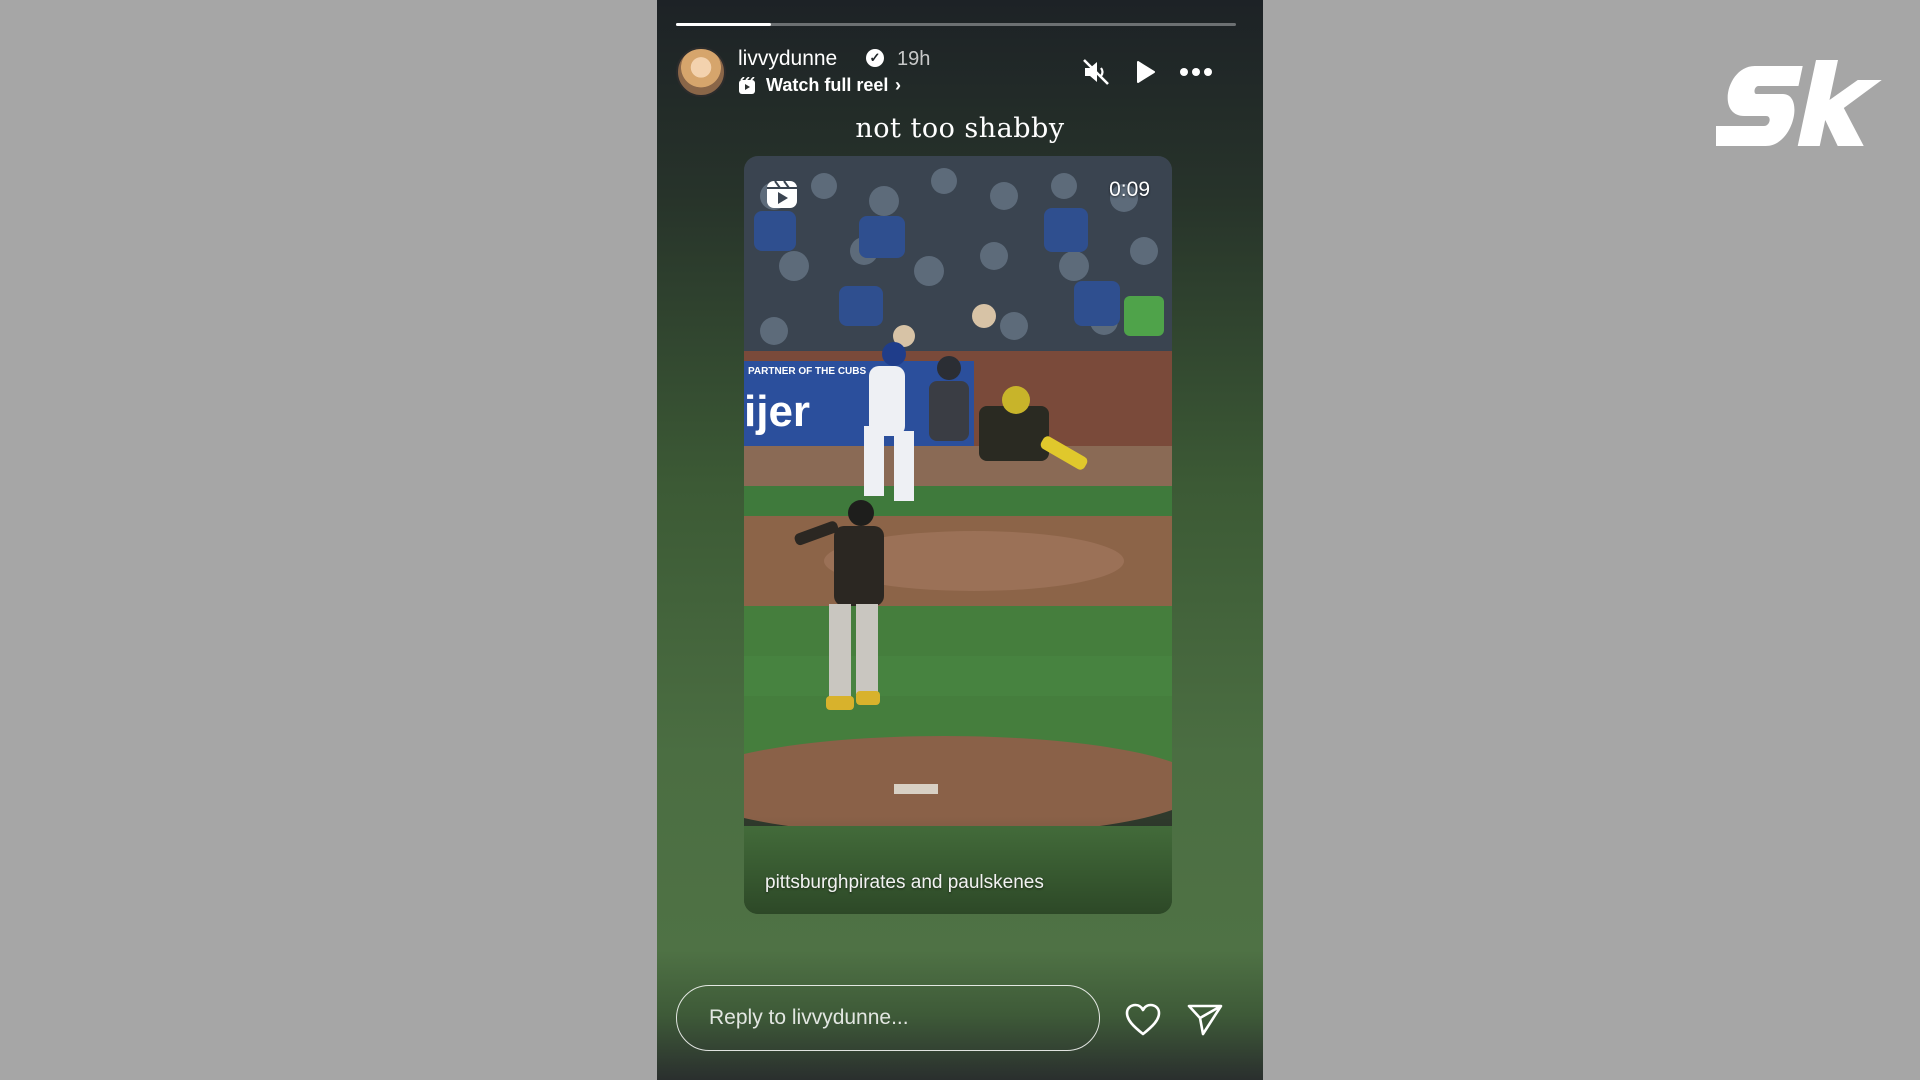 This screenshot has height=1080, width=1920. Describe the element at coordinates (777, 411) in the screenshot. I see `scene-sign-text: ijer` at that location.